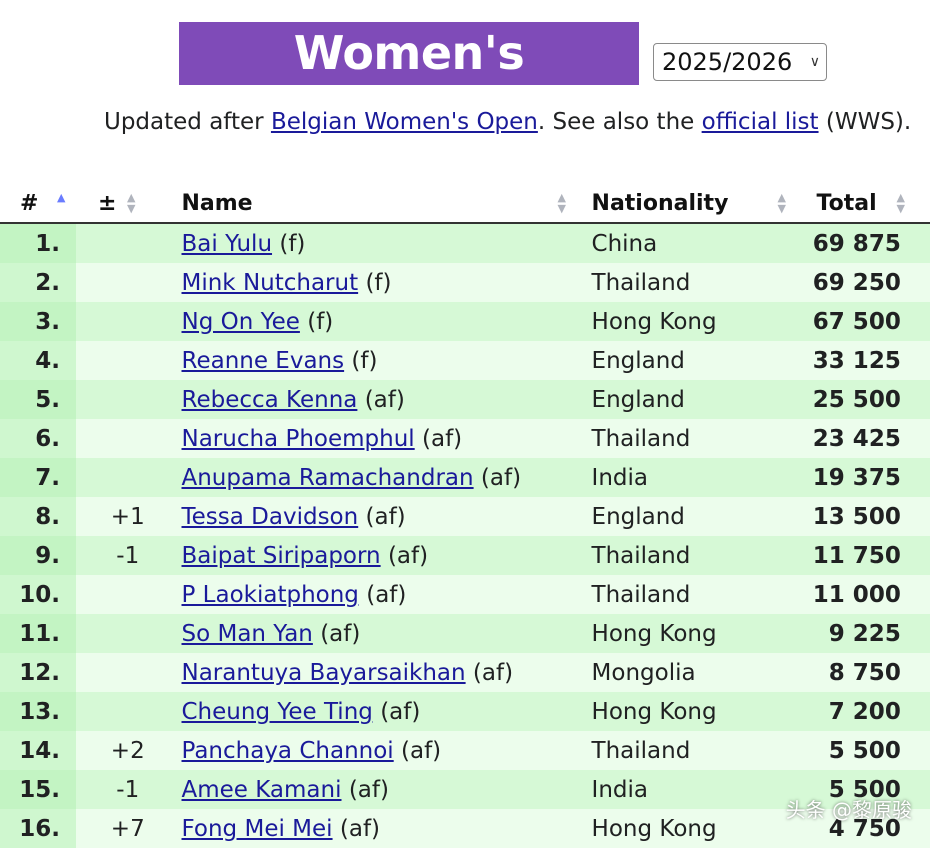 The height and width of the screenshot is (848, 930). I want to click on table-row: 5.Rebecca Kenna (af)England25 500–, so click(465, 399).